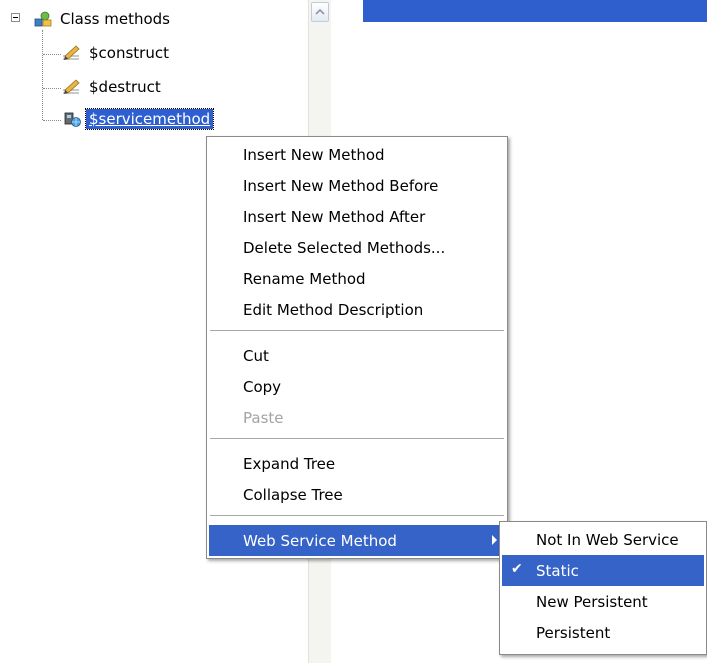  Describe the element at coordinates (592, 601) in the screenshot. I see `menu-item-label: New Persistent` at that location.